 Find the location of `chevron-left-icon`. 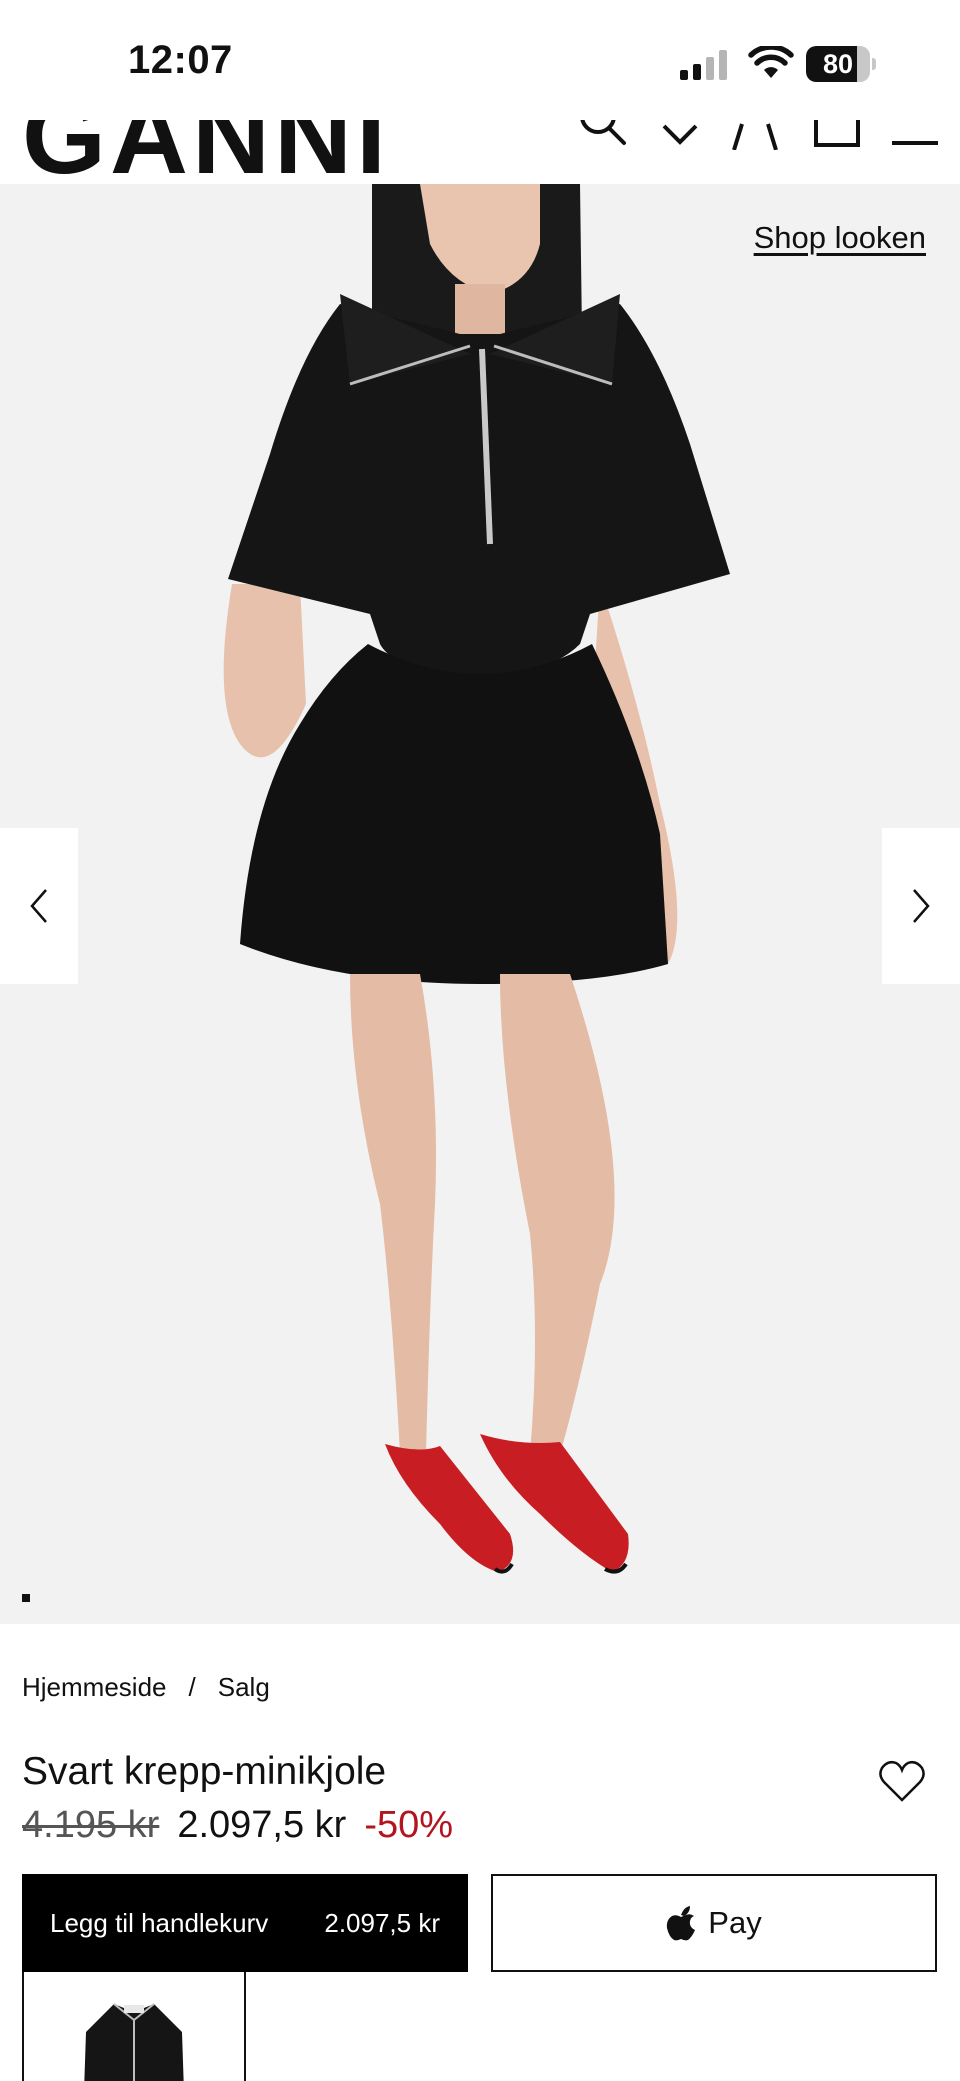

chevron-left-icon is located at coordinates (38, 906).